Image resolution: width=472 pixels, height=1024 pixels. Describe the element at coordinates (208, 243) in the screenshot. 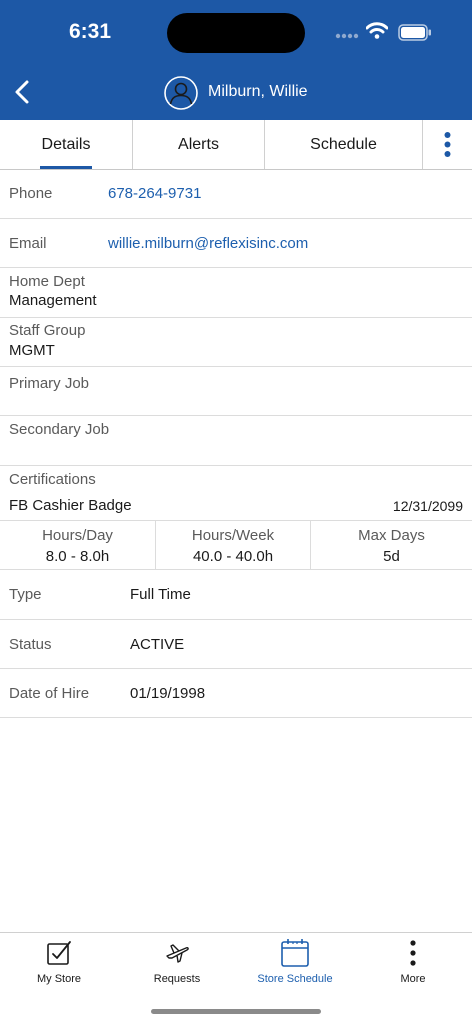

I see `email-link: willie.milburn@reflexisinc.com` at that location.